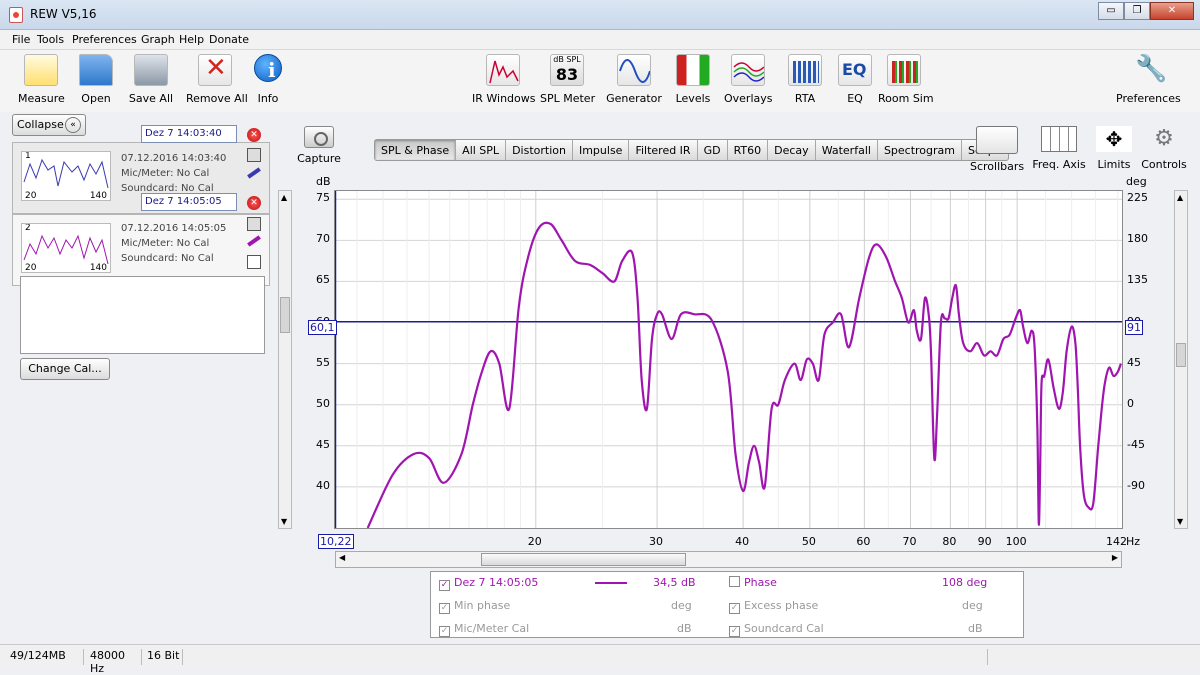  Describe the element at coordinates (909, 541) in the screenshot. I see `x-tick-label: 70` at that location.